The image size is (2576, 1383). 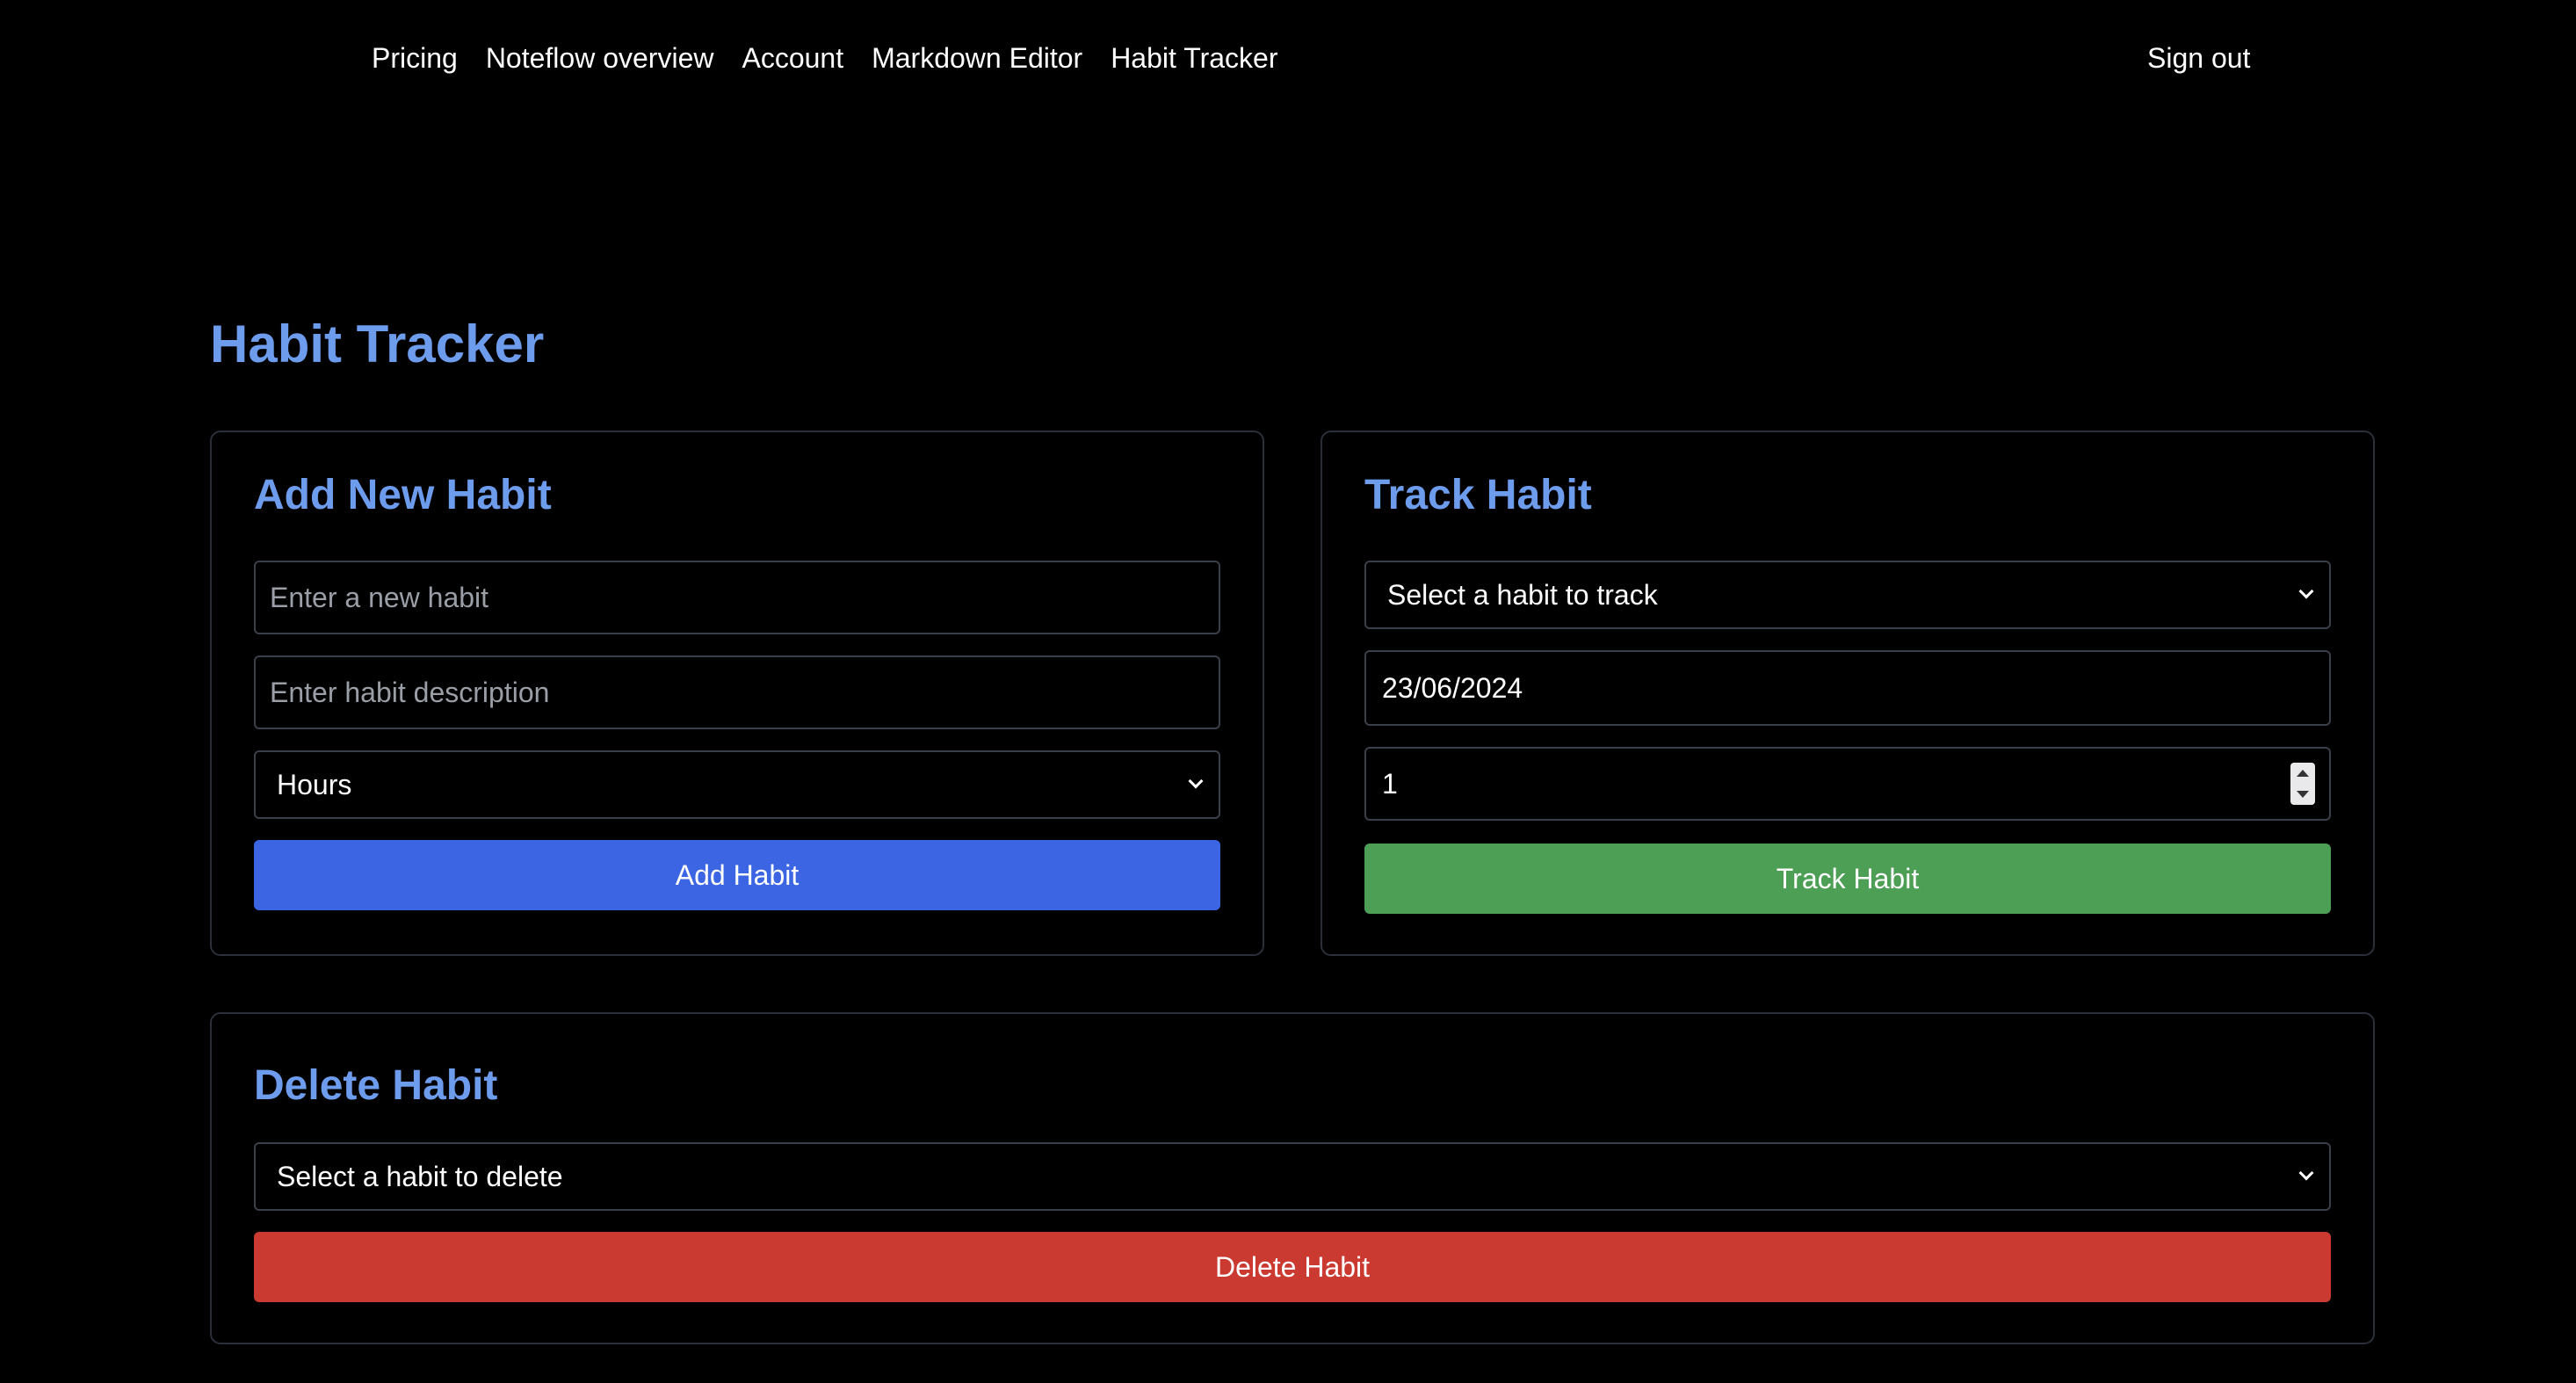 What do you see at coordinates (737, 875) in the screenshot?
I see `add-habit-button: Add Habit` at bounding box center [737, 875].